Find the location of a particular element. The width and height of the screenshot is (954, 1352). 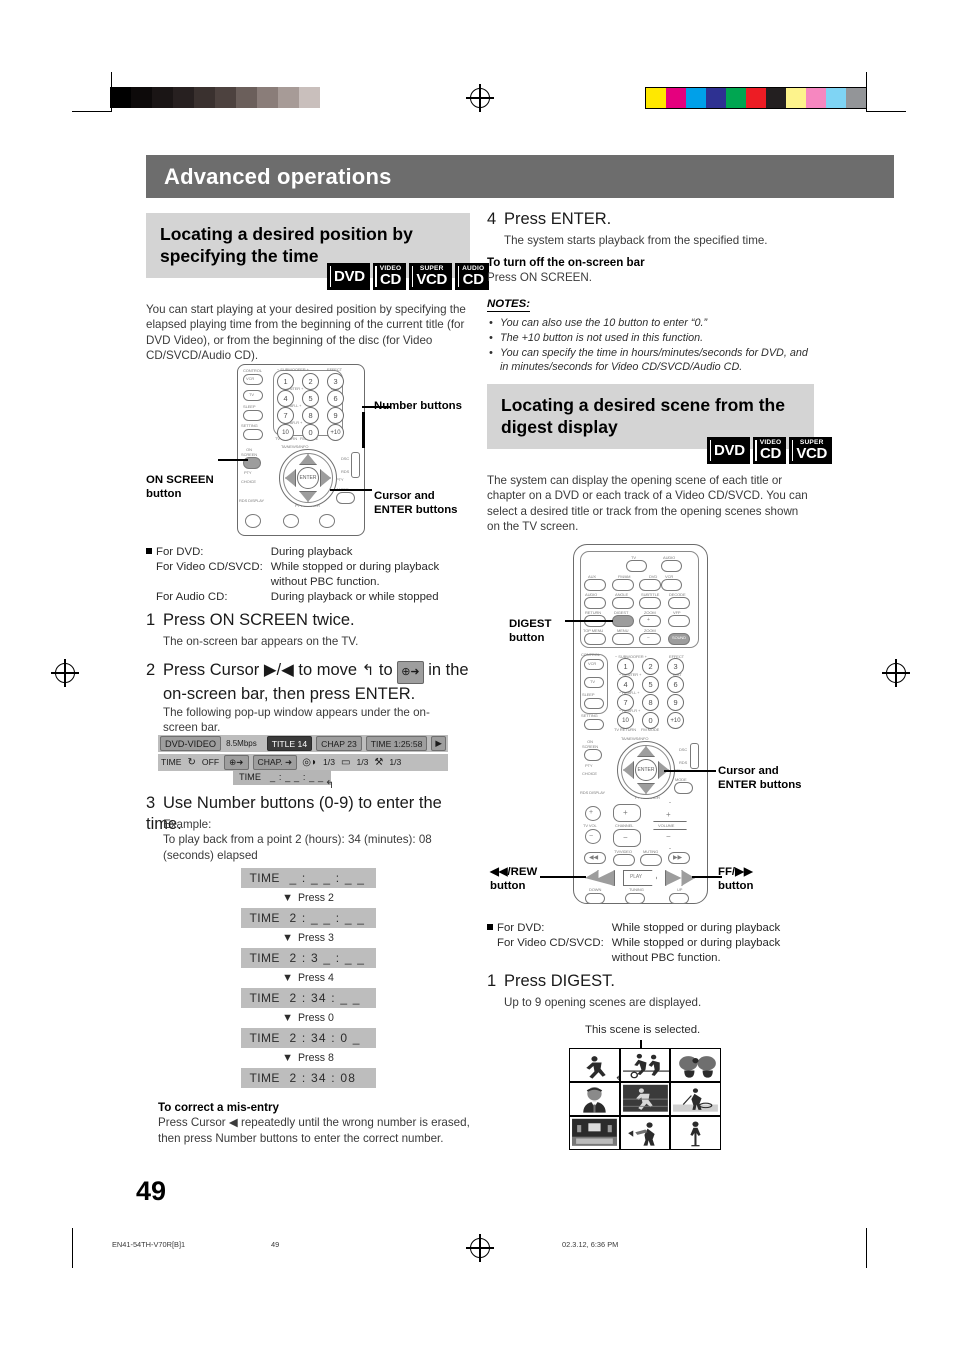

button-mode is located at coordinates (345, 498).